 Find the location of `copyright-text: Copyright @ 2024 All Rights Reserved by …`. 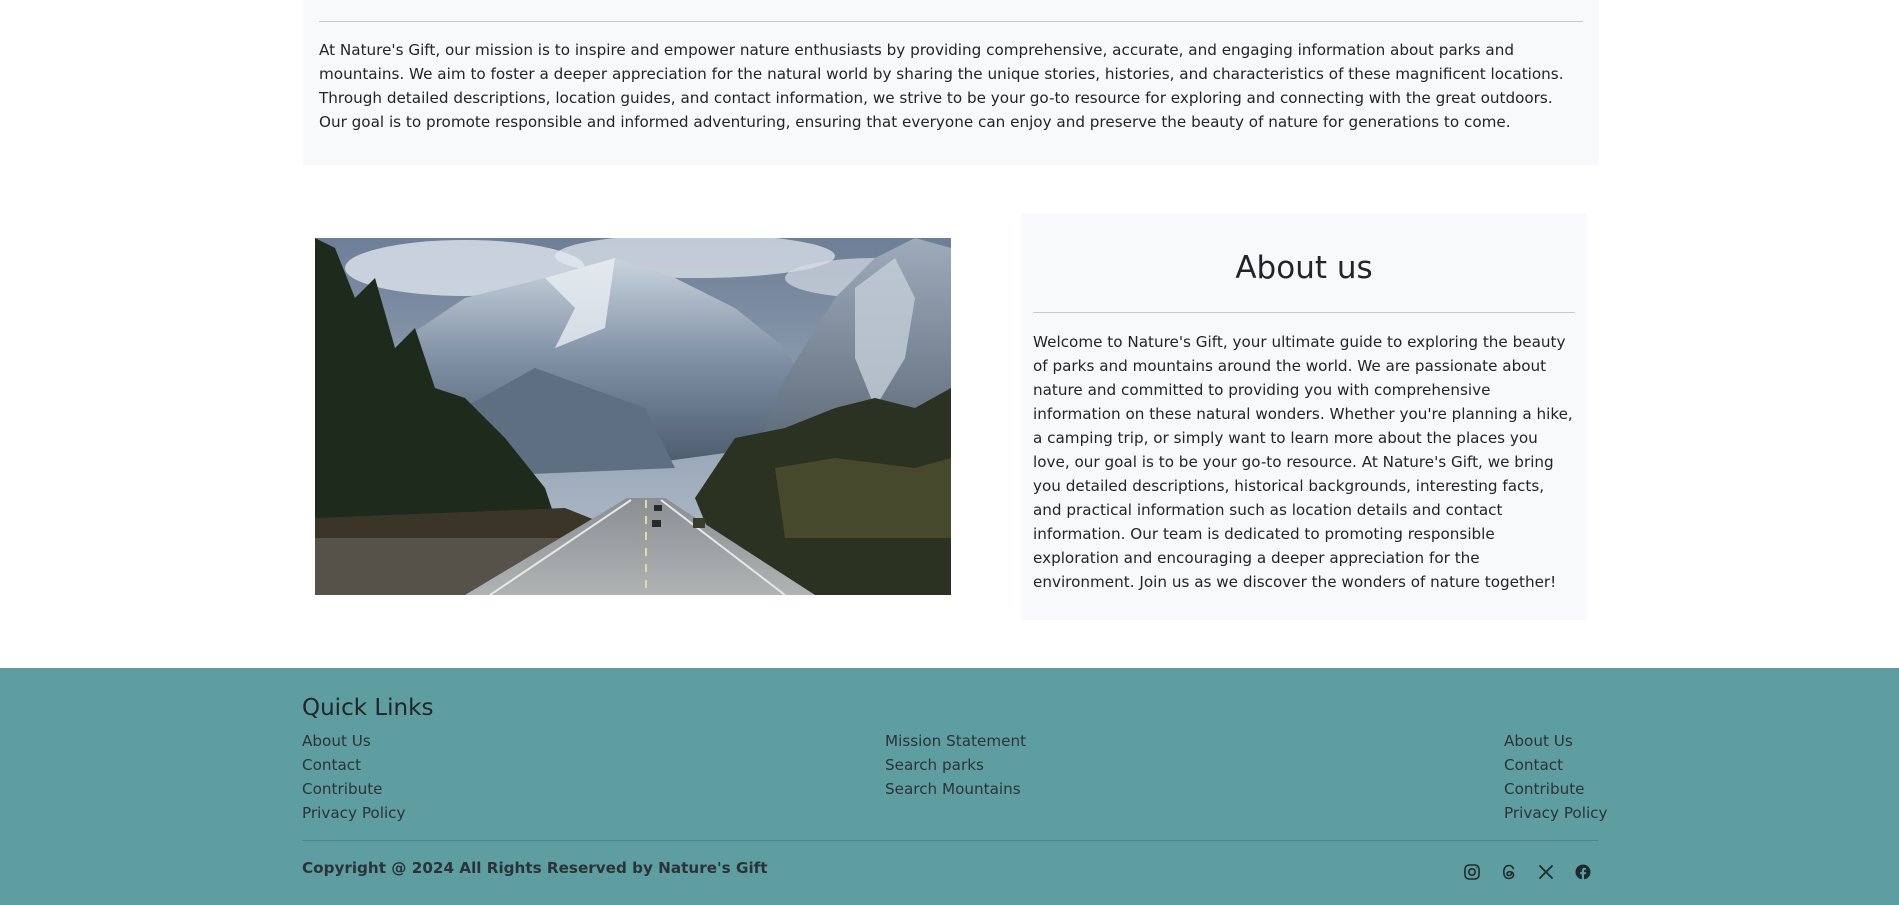

copyright-text: Copyright @ 2024 All Rights Reserved by … is located at coordinates (535, 868).